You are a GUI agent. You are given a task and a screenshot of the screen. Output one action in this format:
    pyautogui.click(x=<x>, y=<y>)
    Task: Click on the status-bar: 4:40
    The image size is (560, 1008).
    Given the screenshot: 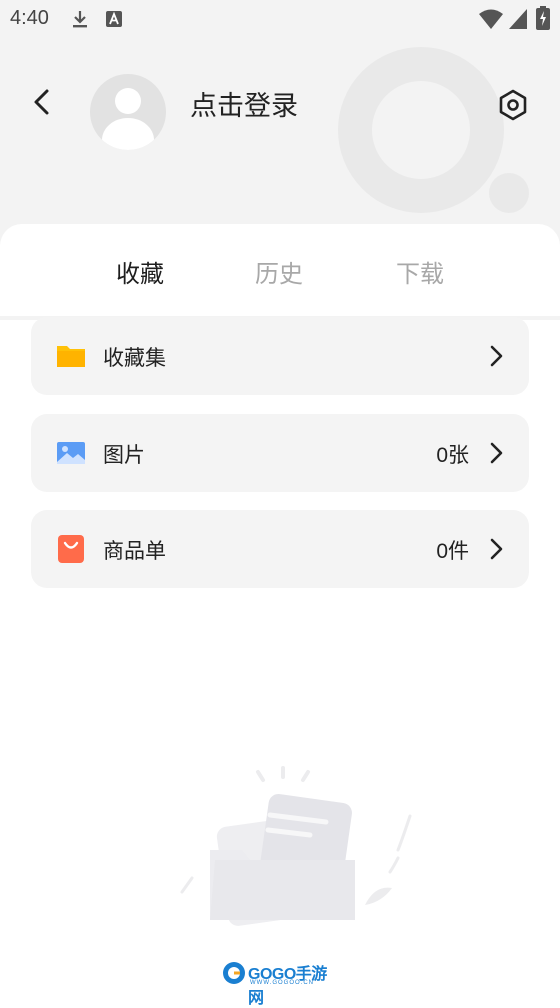 What is the action you would take?
    pyautogui.click(x=280, y=19)
    